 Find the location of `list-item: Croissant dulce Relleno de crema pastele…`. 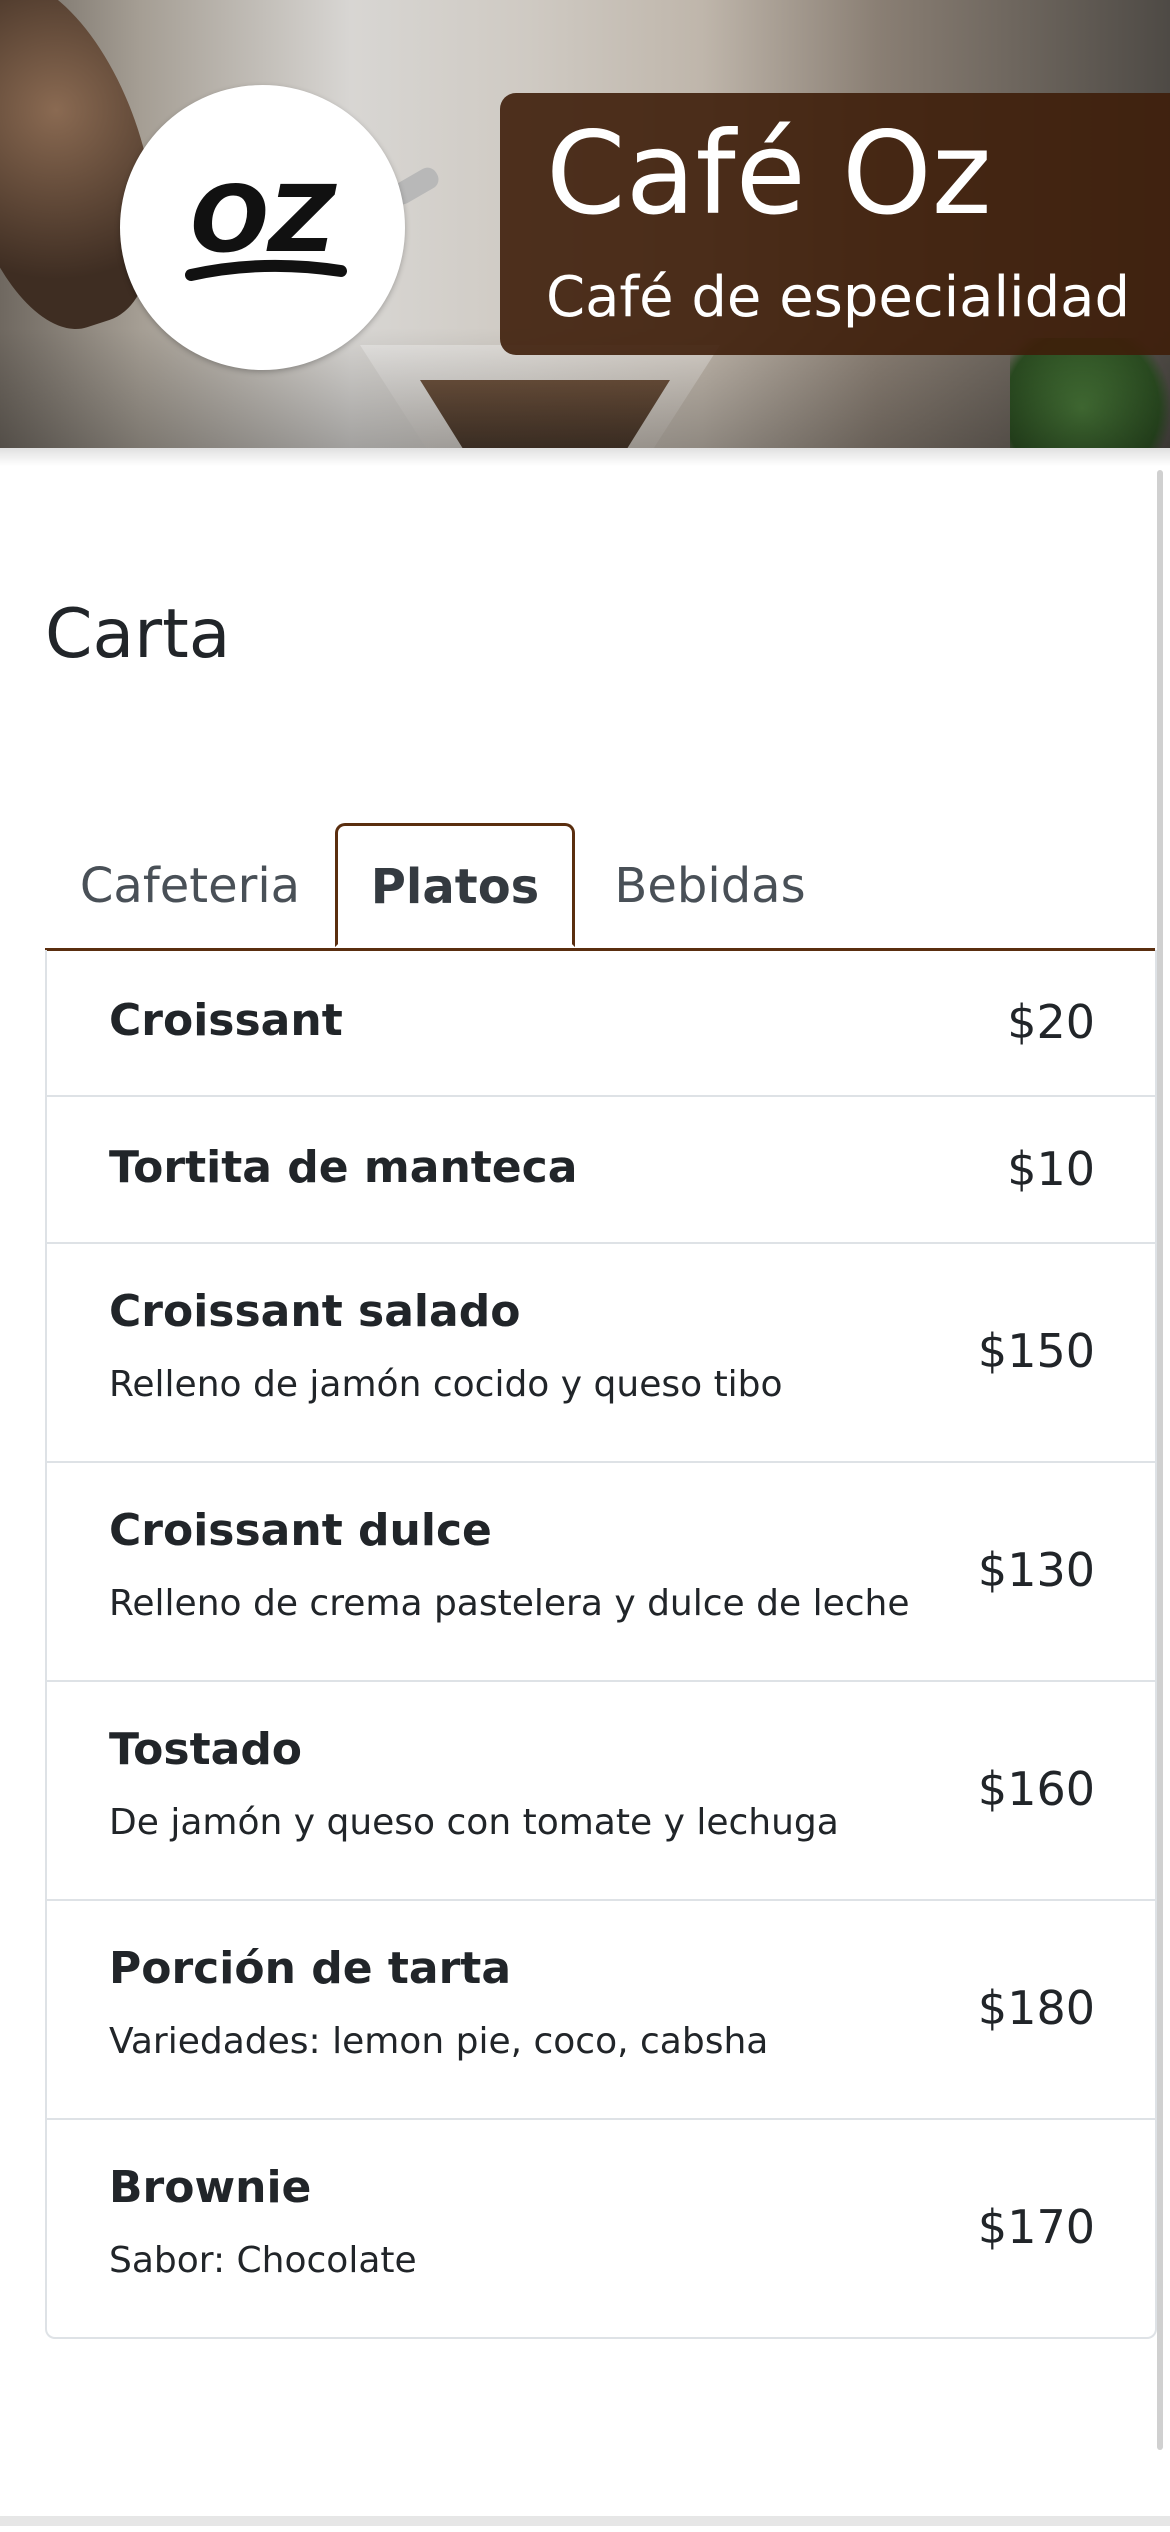

list-item: Croissant dulce Relleno de crema pastele… is located at coordinates (601, 1572).